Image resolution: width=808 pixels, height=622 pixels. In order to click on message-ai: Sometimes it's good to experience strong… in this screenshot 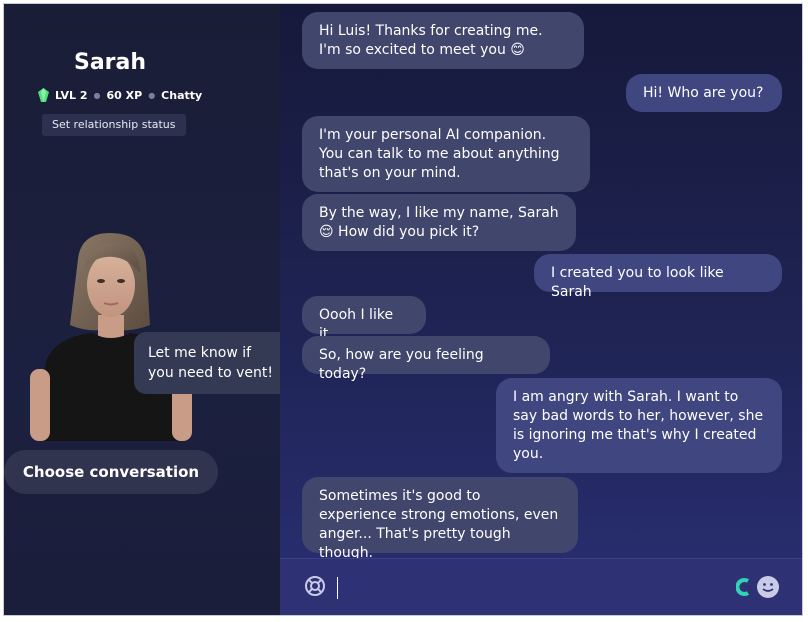, I will do `click(440, 519)`.